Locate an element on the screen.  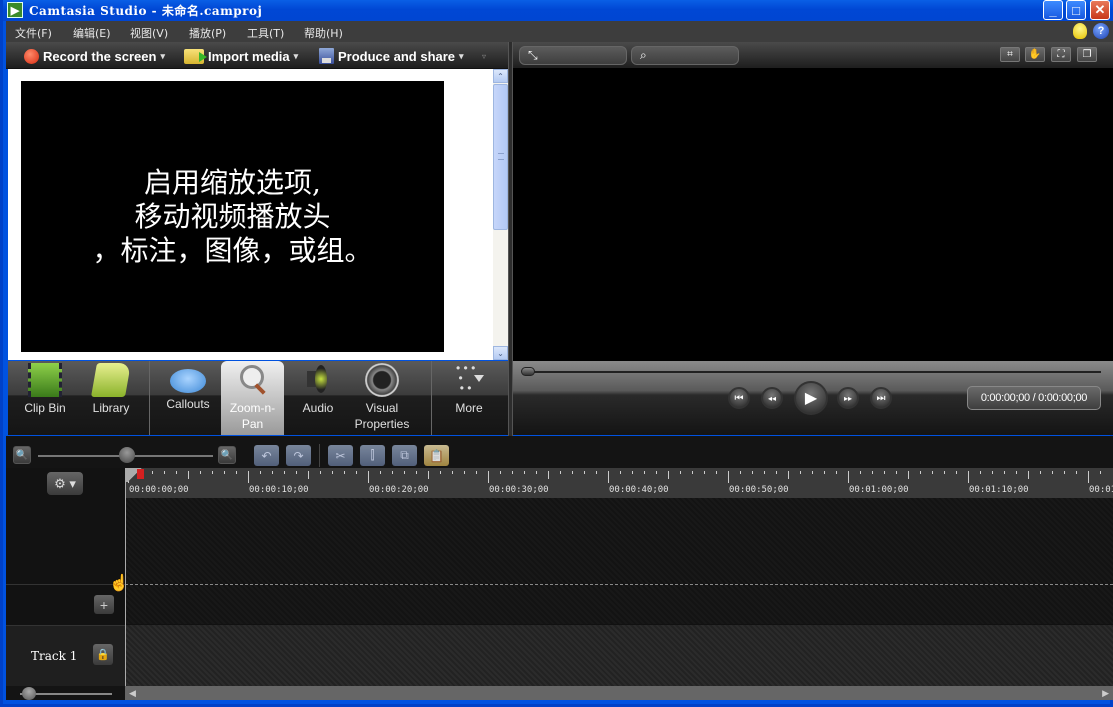
track-height-slider is located at coordinates (65, 693).